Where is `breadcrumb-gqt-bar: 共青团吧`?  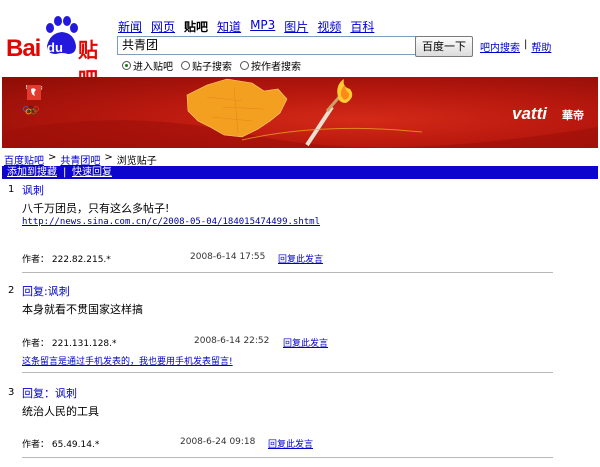 breadcrumb-gqt-bar: 共青团吧 is located at coordinates (80, 159).